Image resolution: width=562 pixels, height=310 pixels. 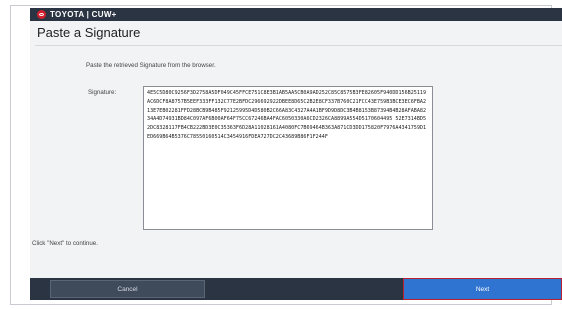 What do you see at coordinates (296, 14) in the screenshot?
I see `title-bar: TOYOTA | CUW+` at bounding box center [296, 14].